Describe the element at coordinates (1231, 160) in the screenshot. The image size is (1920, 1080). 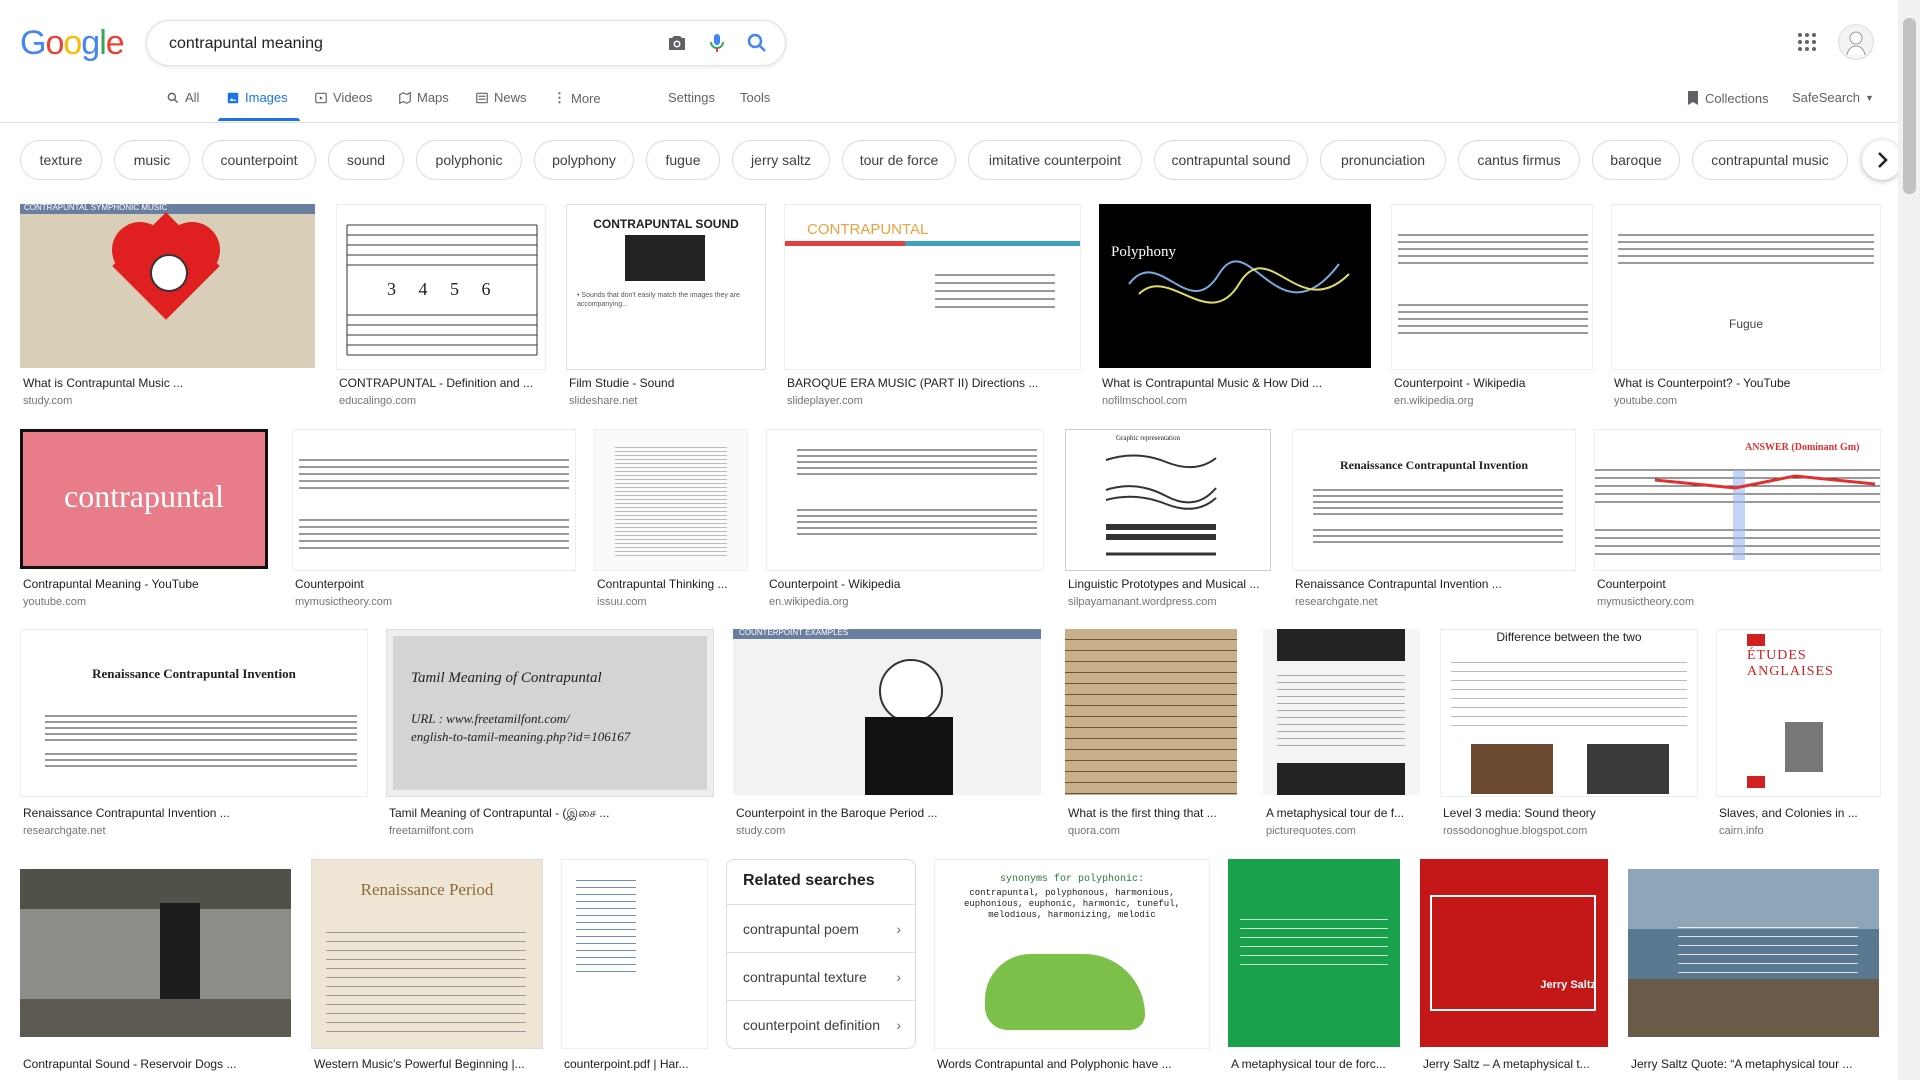
I see `chip-contrapuntal-sound: contrapuntal sound` at that location.